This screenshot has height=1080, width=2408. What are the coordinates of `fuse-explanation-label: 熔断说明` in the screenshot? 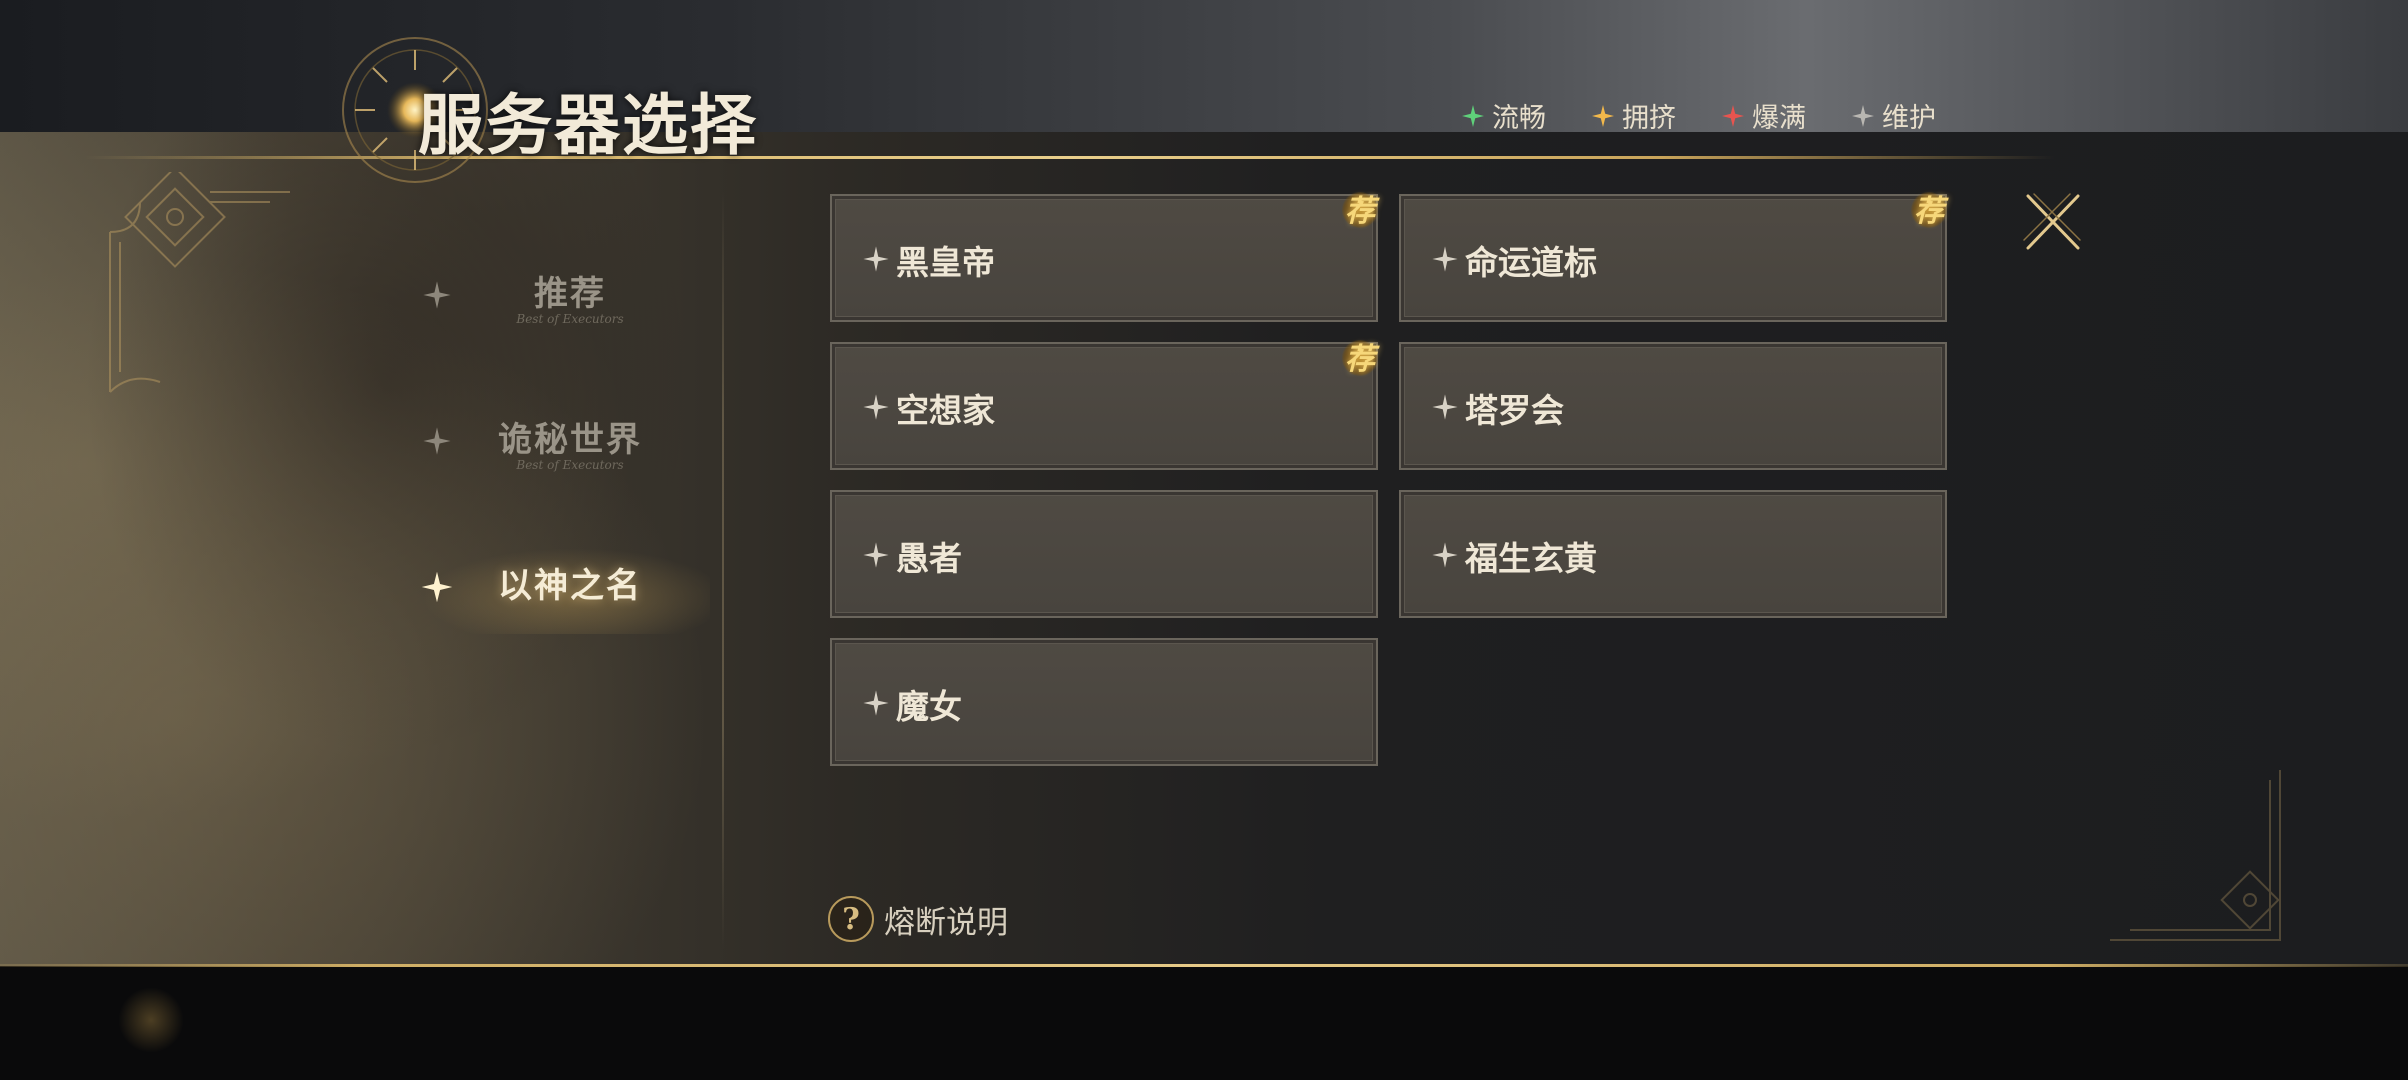 It's located at (946, 922).